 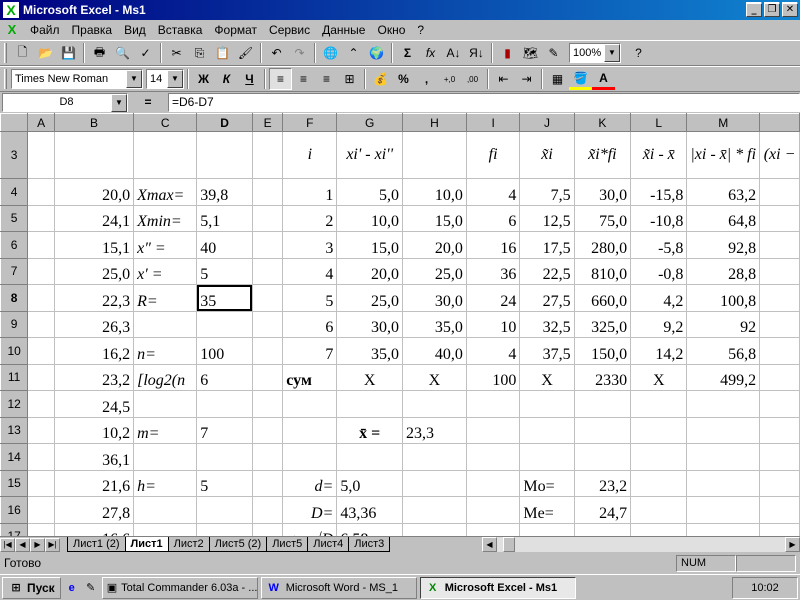 What do you see at coordinates (547, 192) in the screenshot?
I see `cell-j4: 7,5` at bounding box center [547, 192].